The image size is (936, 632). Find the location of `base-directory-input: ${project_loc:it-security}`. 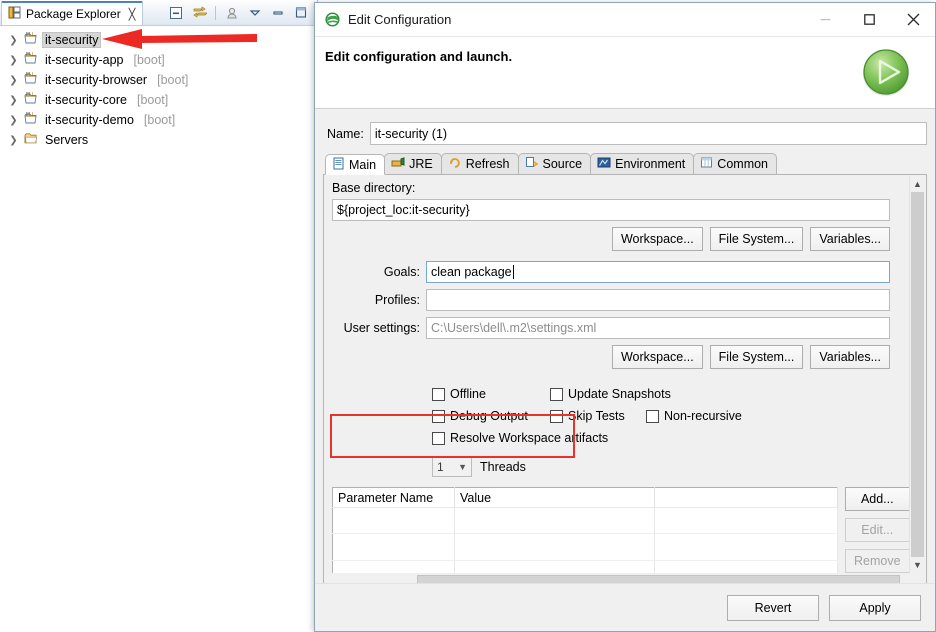

base-directory-input: ${project_loc:it-security} is located at coordinates (611, 210).